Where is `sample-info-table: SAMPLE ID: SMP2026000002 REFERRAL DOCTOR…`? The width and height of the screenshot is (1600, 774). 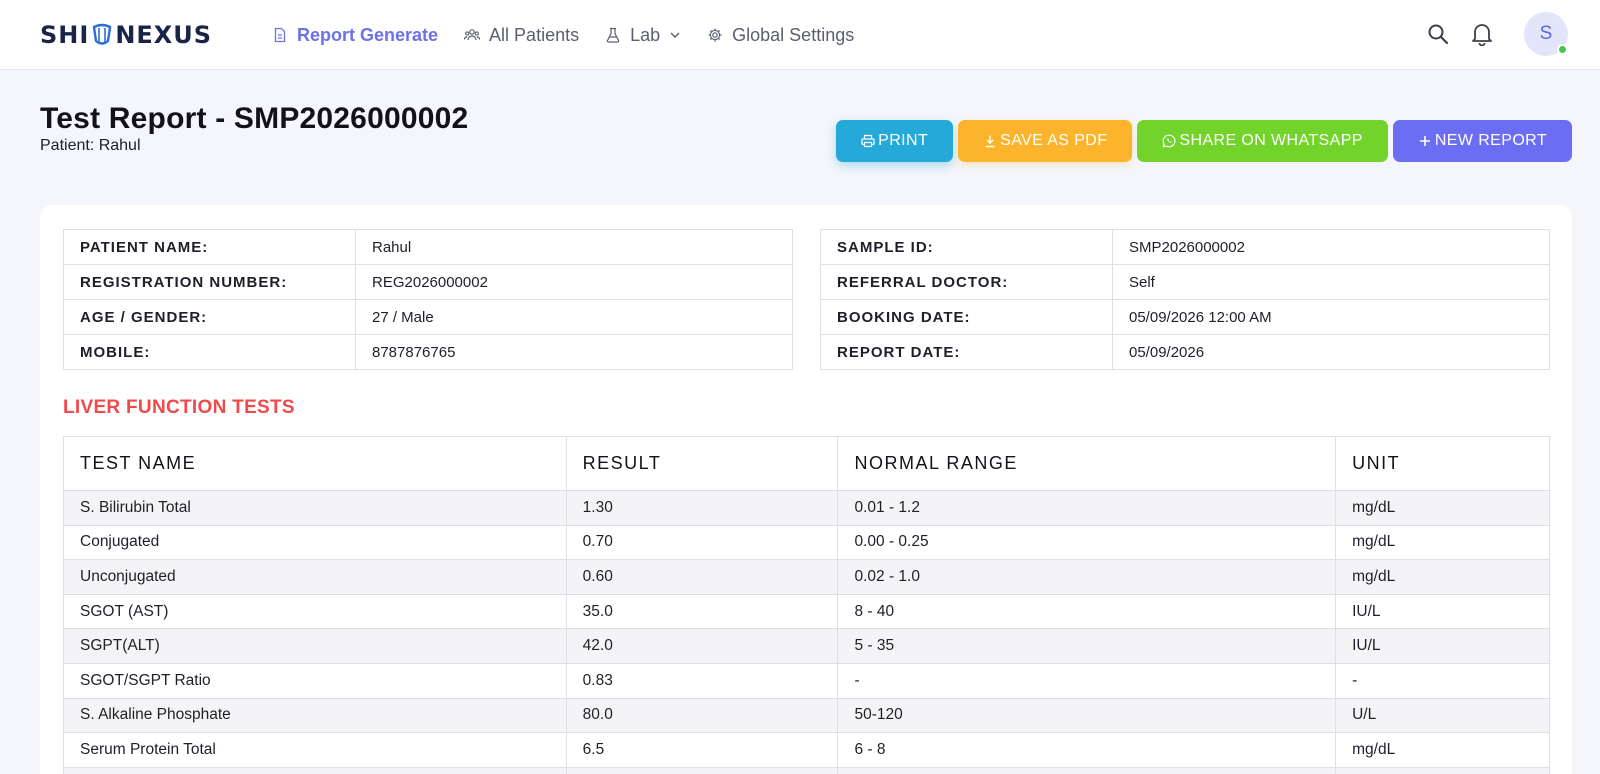 sample-info-table: SAMPLE ID: SMP2026000002 REFERRAL DOCTOR… is located at coordinates (1185, 299).